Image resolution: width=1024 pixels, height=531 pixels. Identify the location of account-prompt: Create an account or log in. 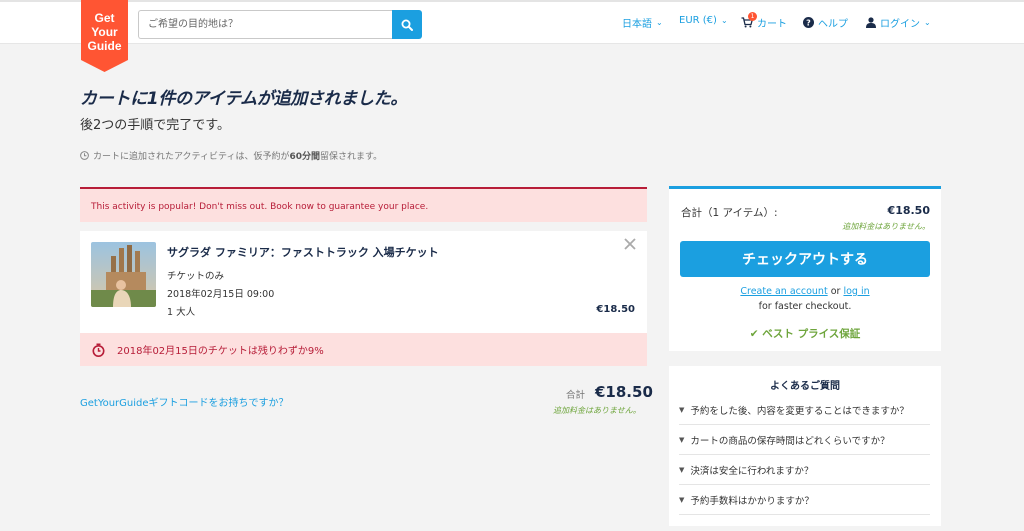
(805, 291).